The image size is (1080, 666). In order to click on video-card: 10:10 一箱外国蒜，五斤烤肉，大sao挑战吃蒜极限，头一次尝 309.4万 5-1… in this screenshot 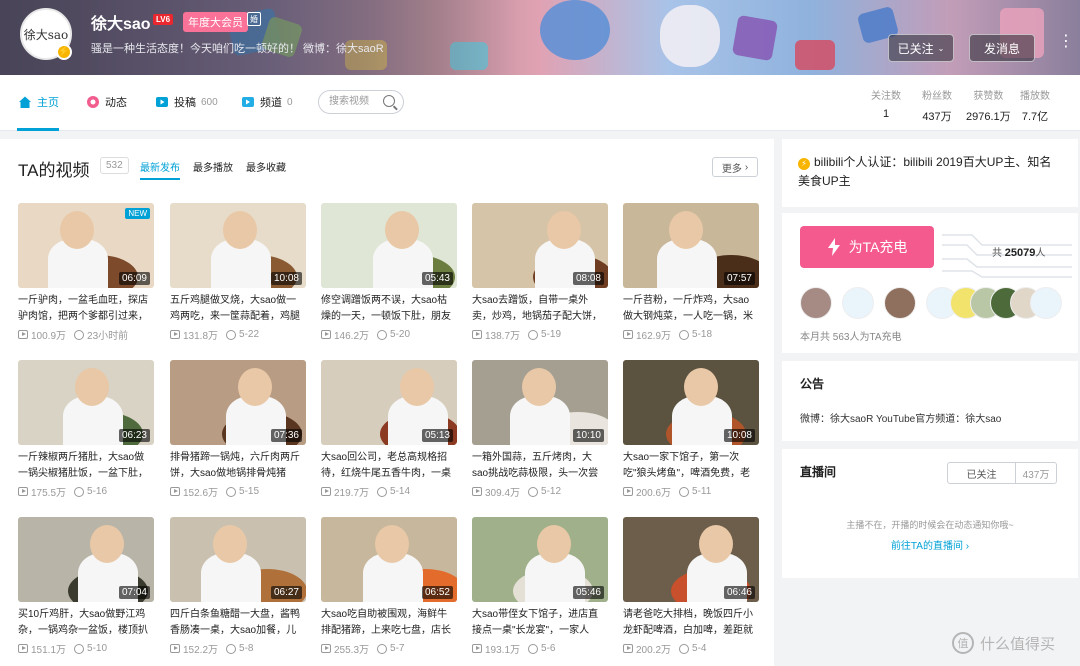, I will do `click(540, 429)`.